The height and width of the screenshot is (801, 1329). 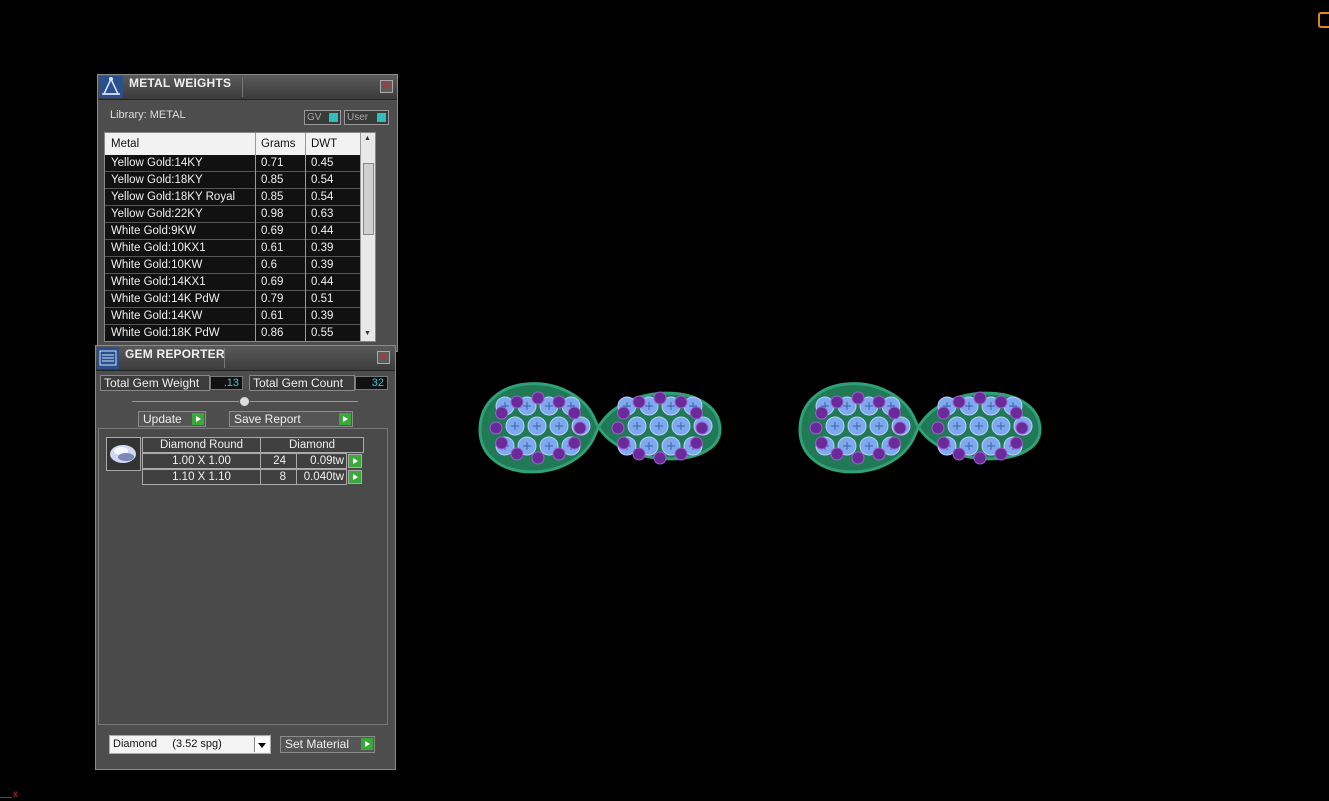 I want to click on metal-table-row: Yellow Gold:14KY 0.71 0.45, so click(x=240, y=163).